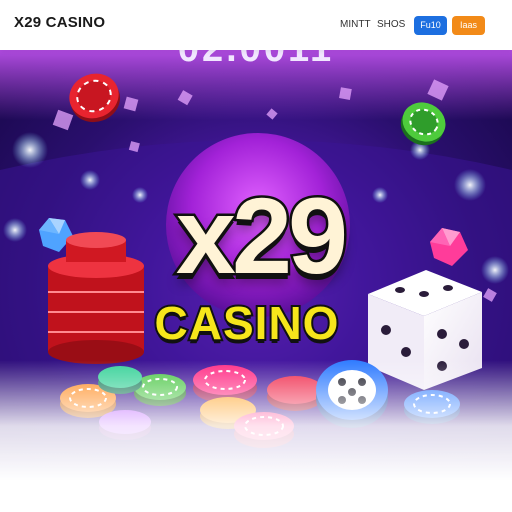 The height and width of the screenshot is (512, 512). I want to click on top-navigation-bar: X29 CASINO MINTT SHOS Fu10 Iaas, so click(256, 25).